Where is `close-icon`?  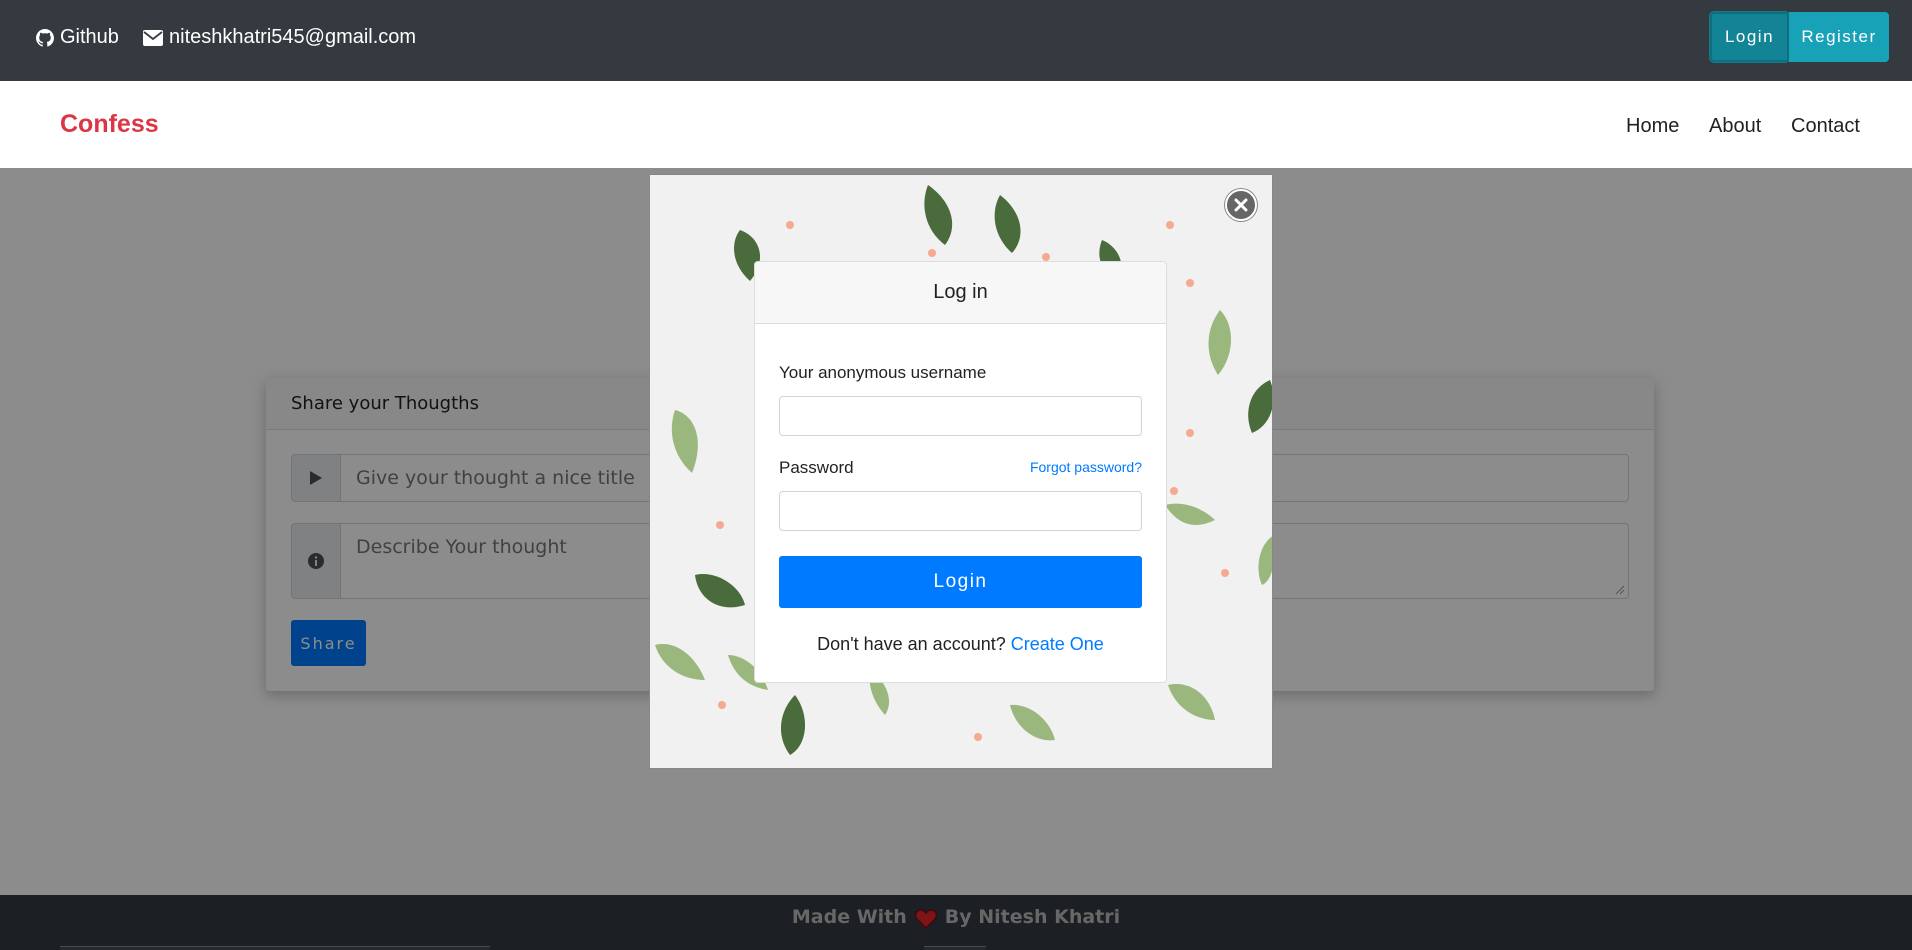
close-icon is located at coordinates (1241, 205).